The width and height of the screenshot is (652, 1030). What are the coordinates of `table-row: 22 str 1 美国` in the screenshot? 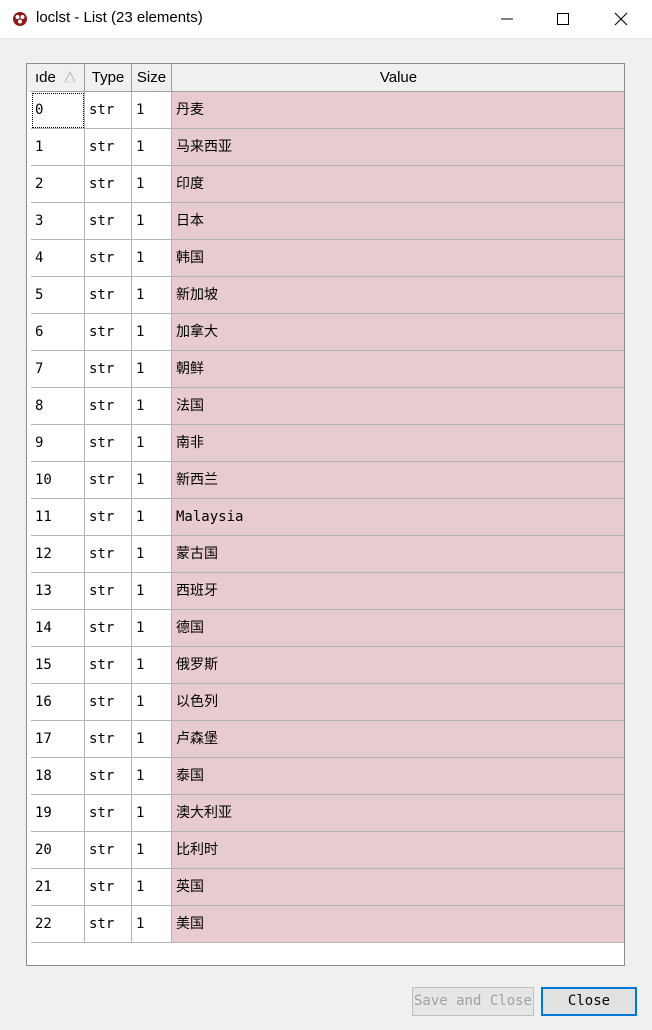 It's located at (327, 924).